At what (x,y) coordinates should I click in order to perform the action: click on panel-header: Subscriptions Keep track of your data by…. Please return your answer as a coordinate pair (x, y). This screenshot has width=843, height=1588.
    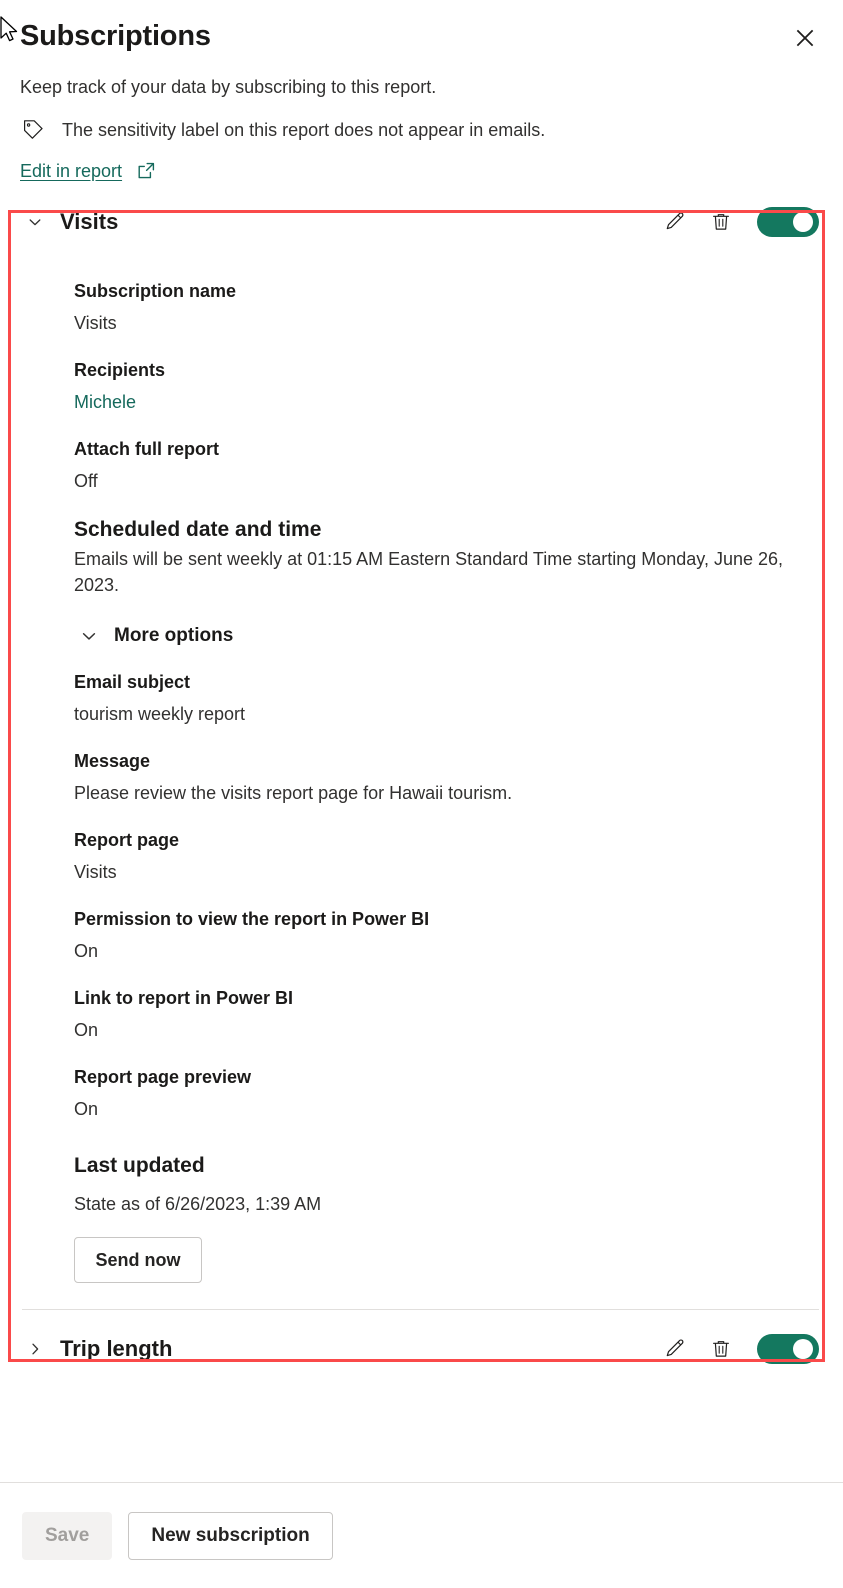
    Looking at the image, I should click on (421, 91).